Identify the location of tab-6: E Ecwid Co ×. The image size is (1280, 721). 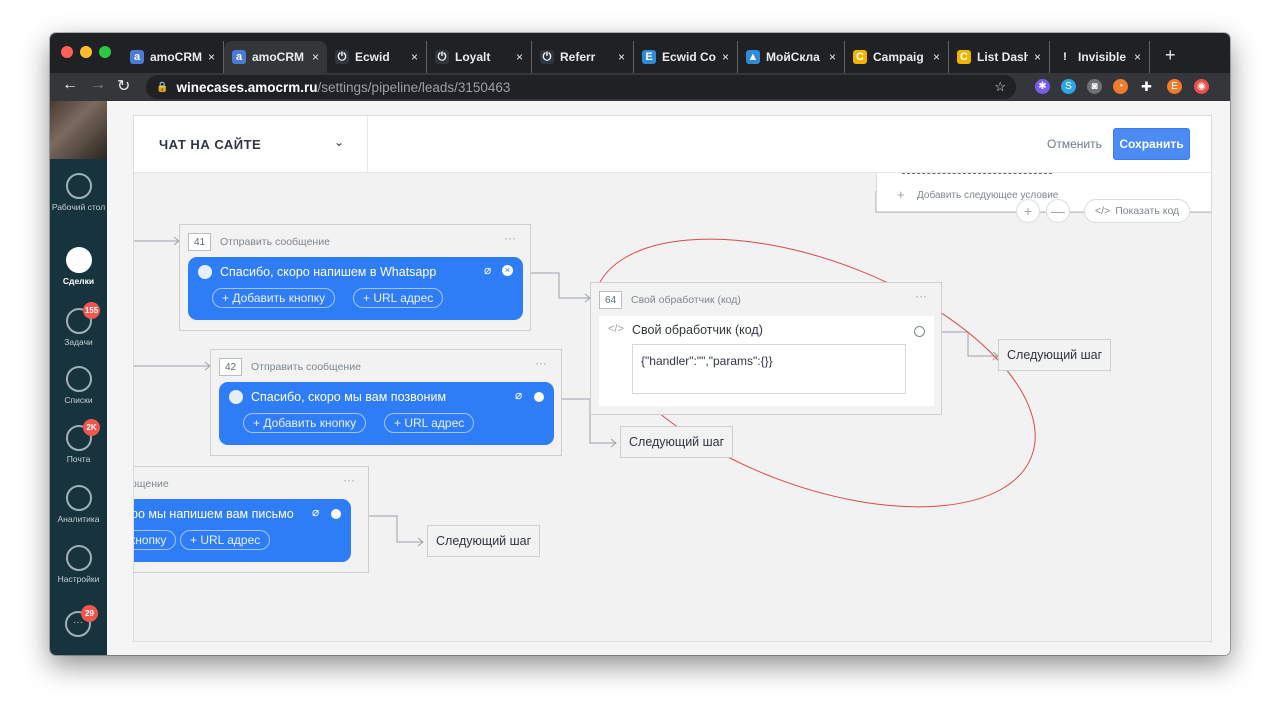
(686, 57).